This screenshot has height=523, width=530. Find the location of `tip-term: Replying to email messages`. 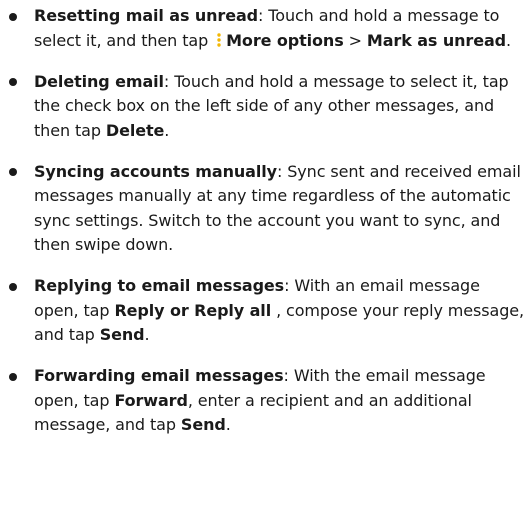

tip-term: Replying to email messages is located at coordinates (159, 285).